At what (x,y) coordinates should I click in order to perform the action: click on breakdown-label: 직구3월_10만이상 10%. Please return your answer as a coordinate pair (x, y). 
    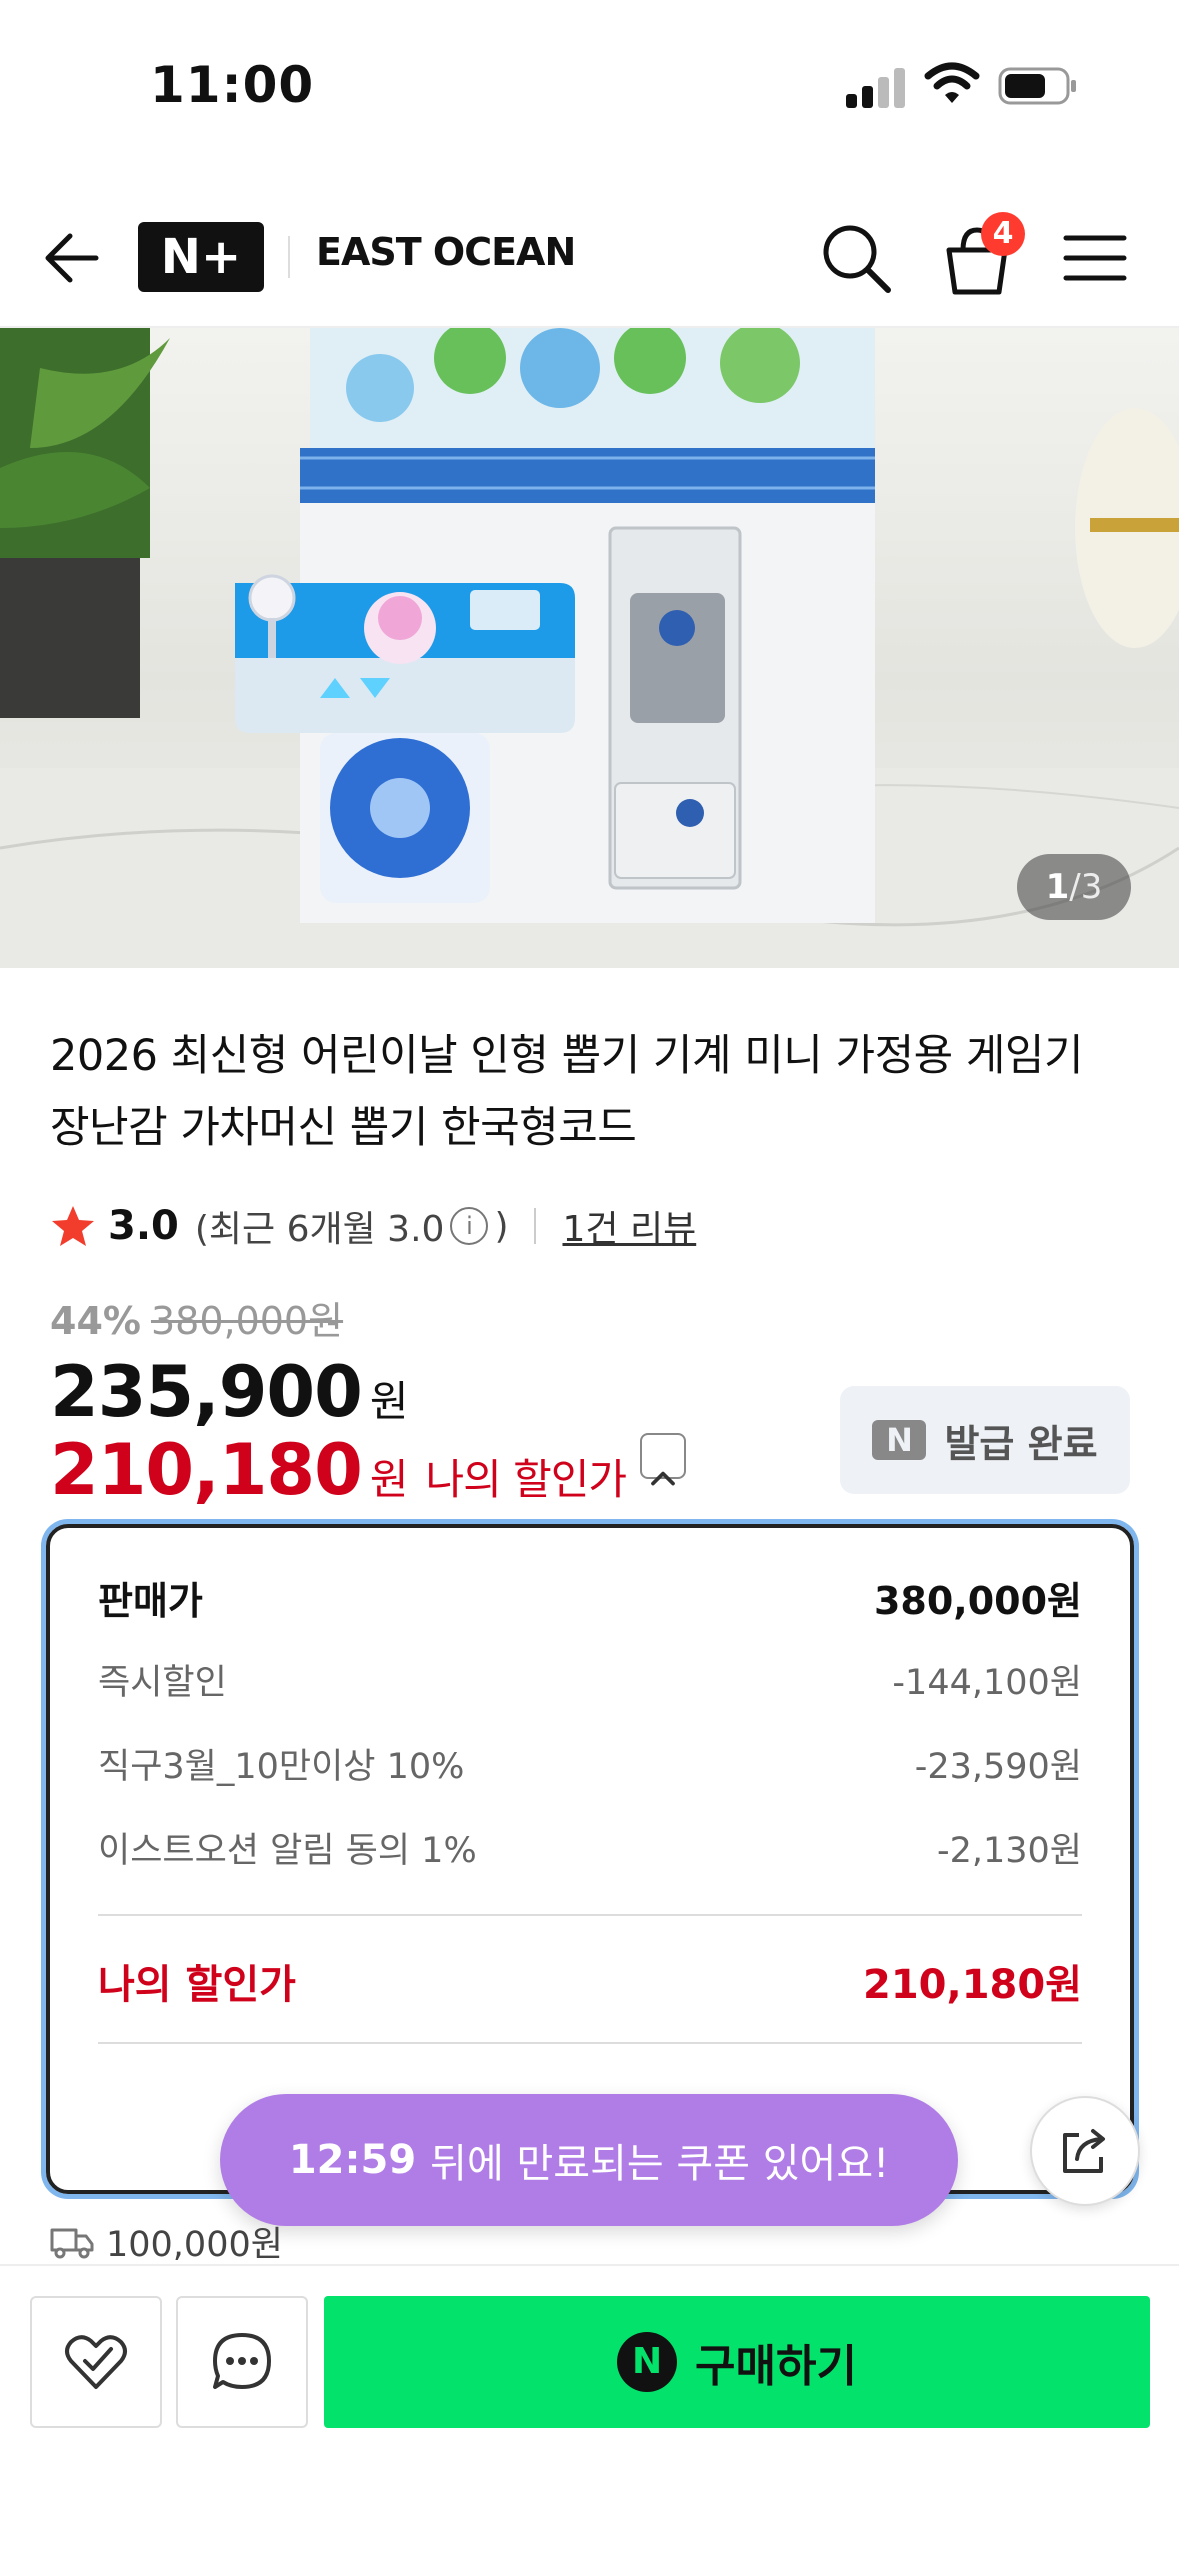
    Looking at the image, I should click on (281, 1767).